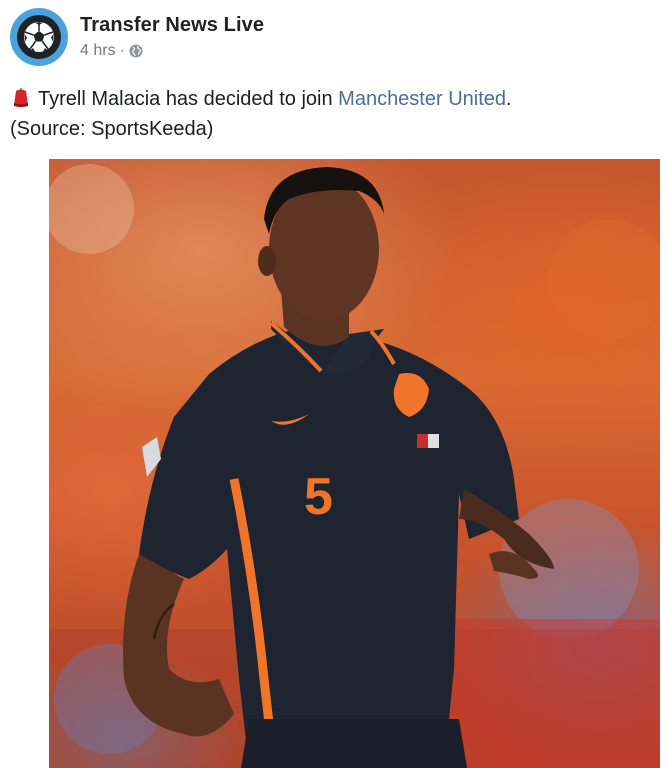 The image size is (667, 768). I want to click on post-text-prefix: Tyrell Malacia has decided to join, so click(188, 99).